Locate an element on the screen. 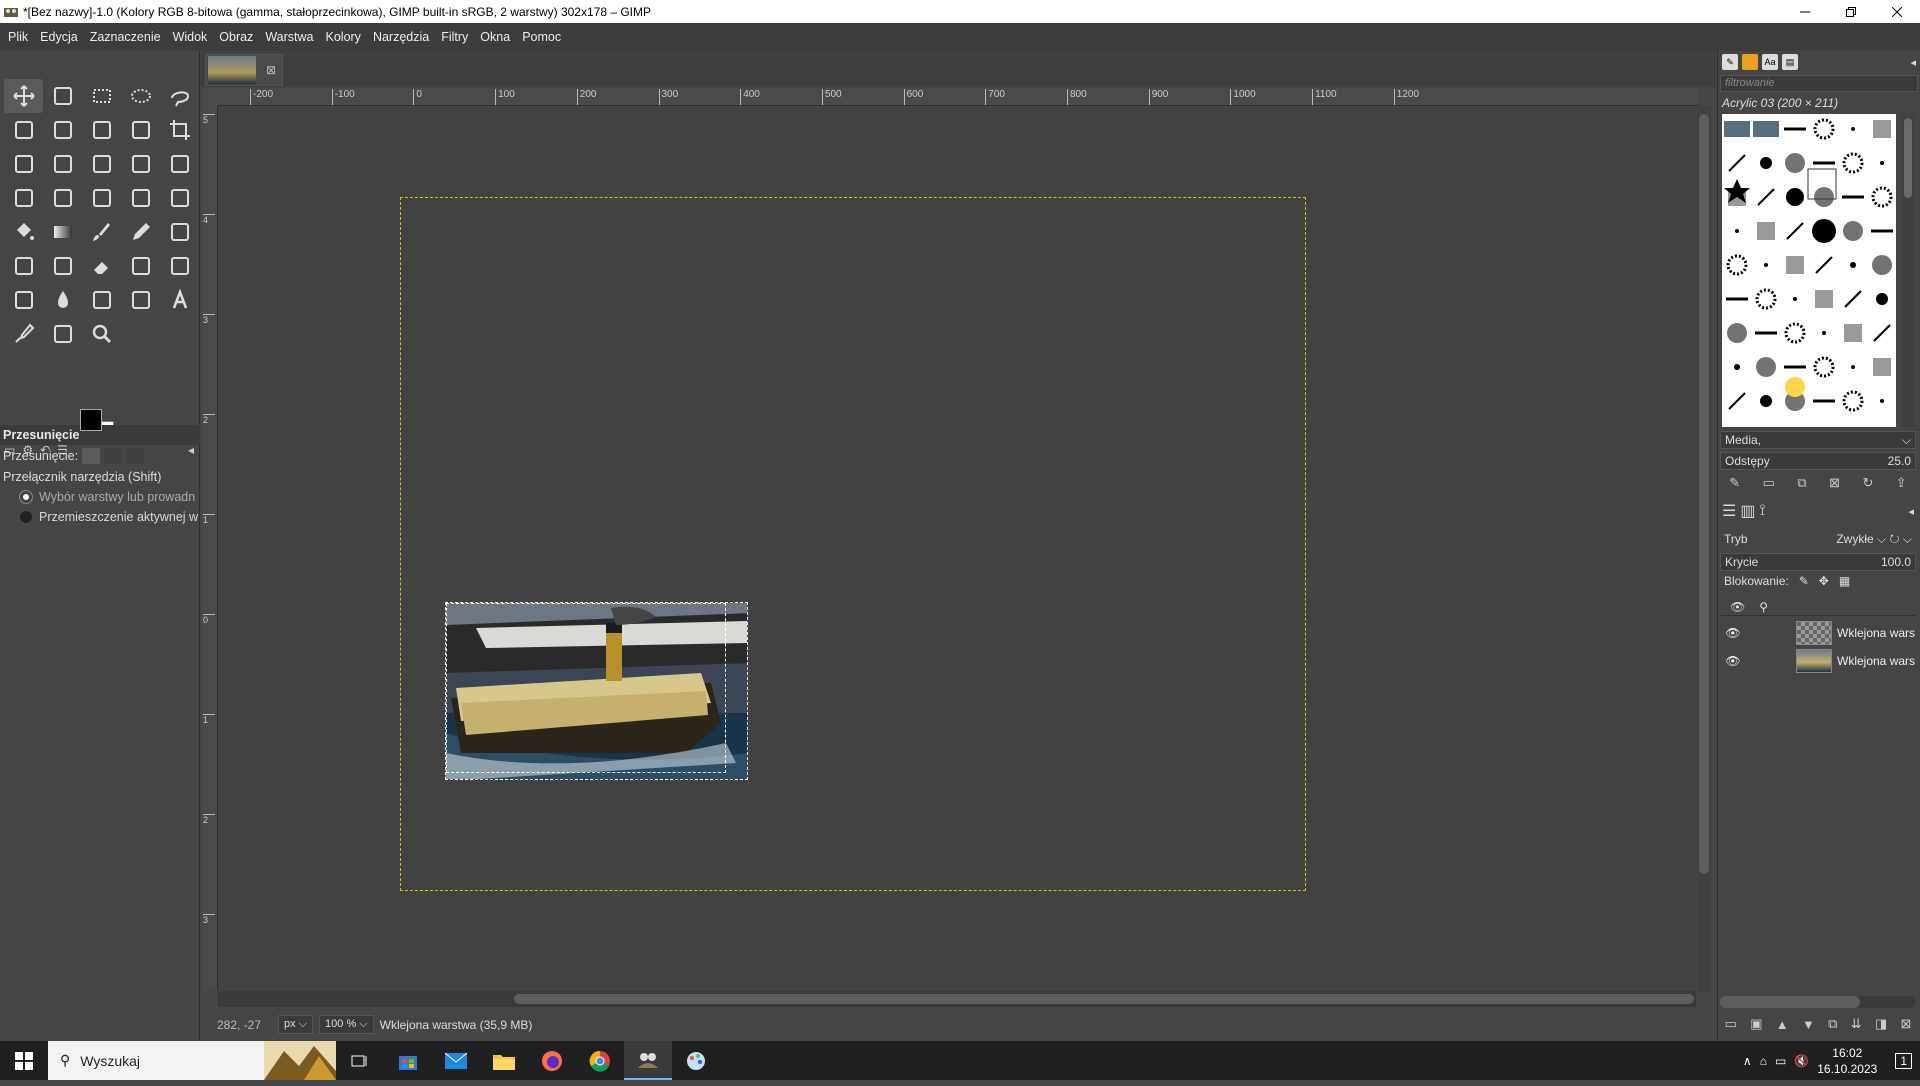  mail-button is located at coordinates (456, 1060).